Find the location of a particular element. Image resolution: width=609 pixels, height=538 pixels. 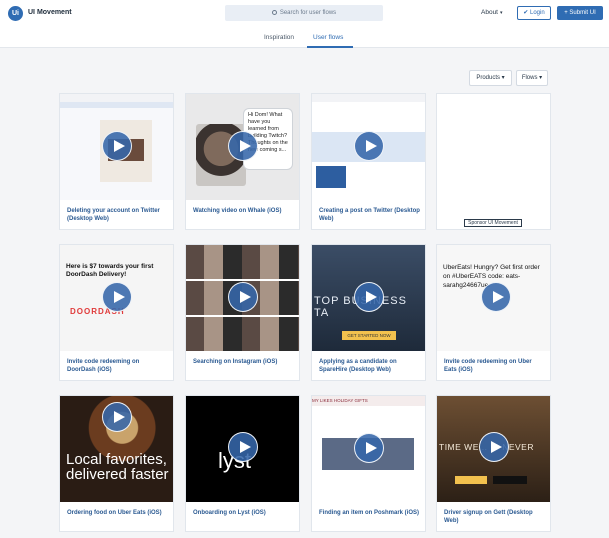

flows-filter: Flows ▾ is located at coordinates (532, 78).